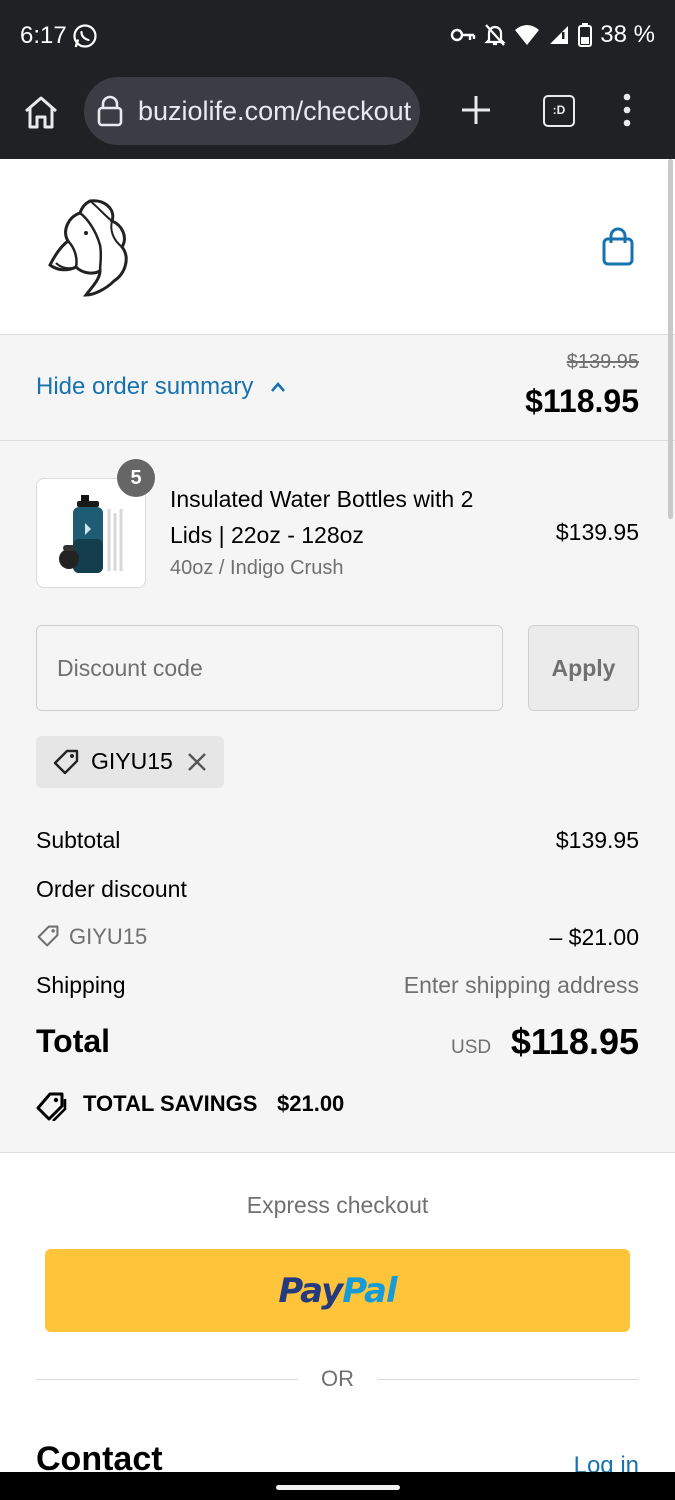  I want to click on order-discount-value: – $21.00, so click(594, 937).